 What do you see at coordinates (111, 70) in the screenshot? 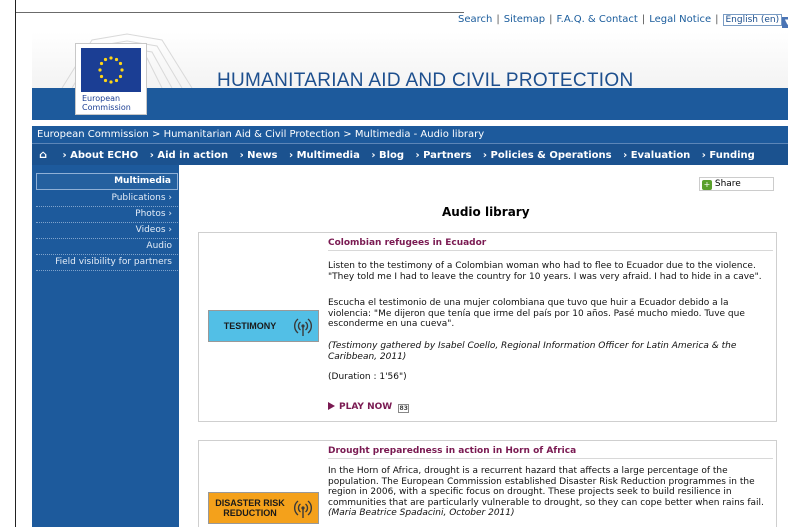
I see `eu-flag-icon` at bounding box center [111, 70].